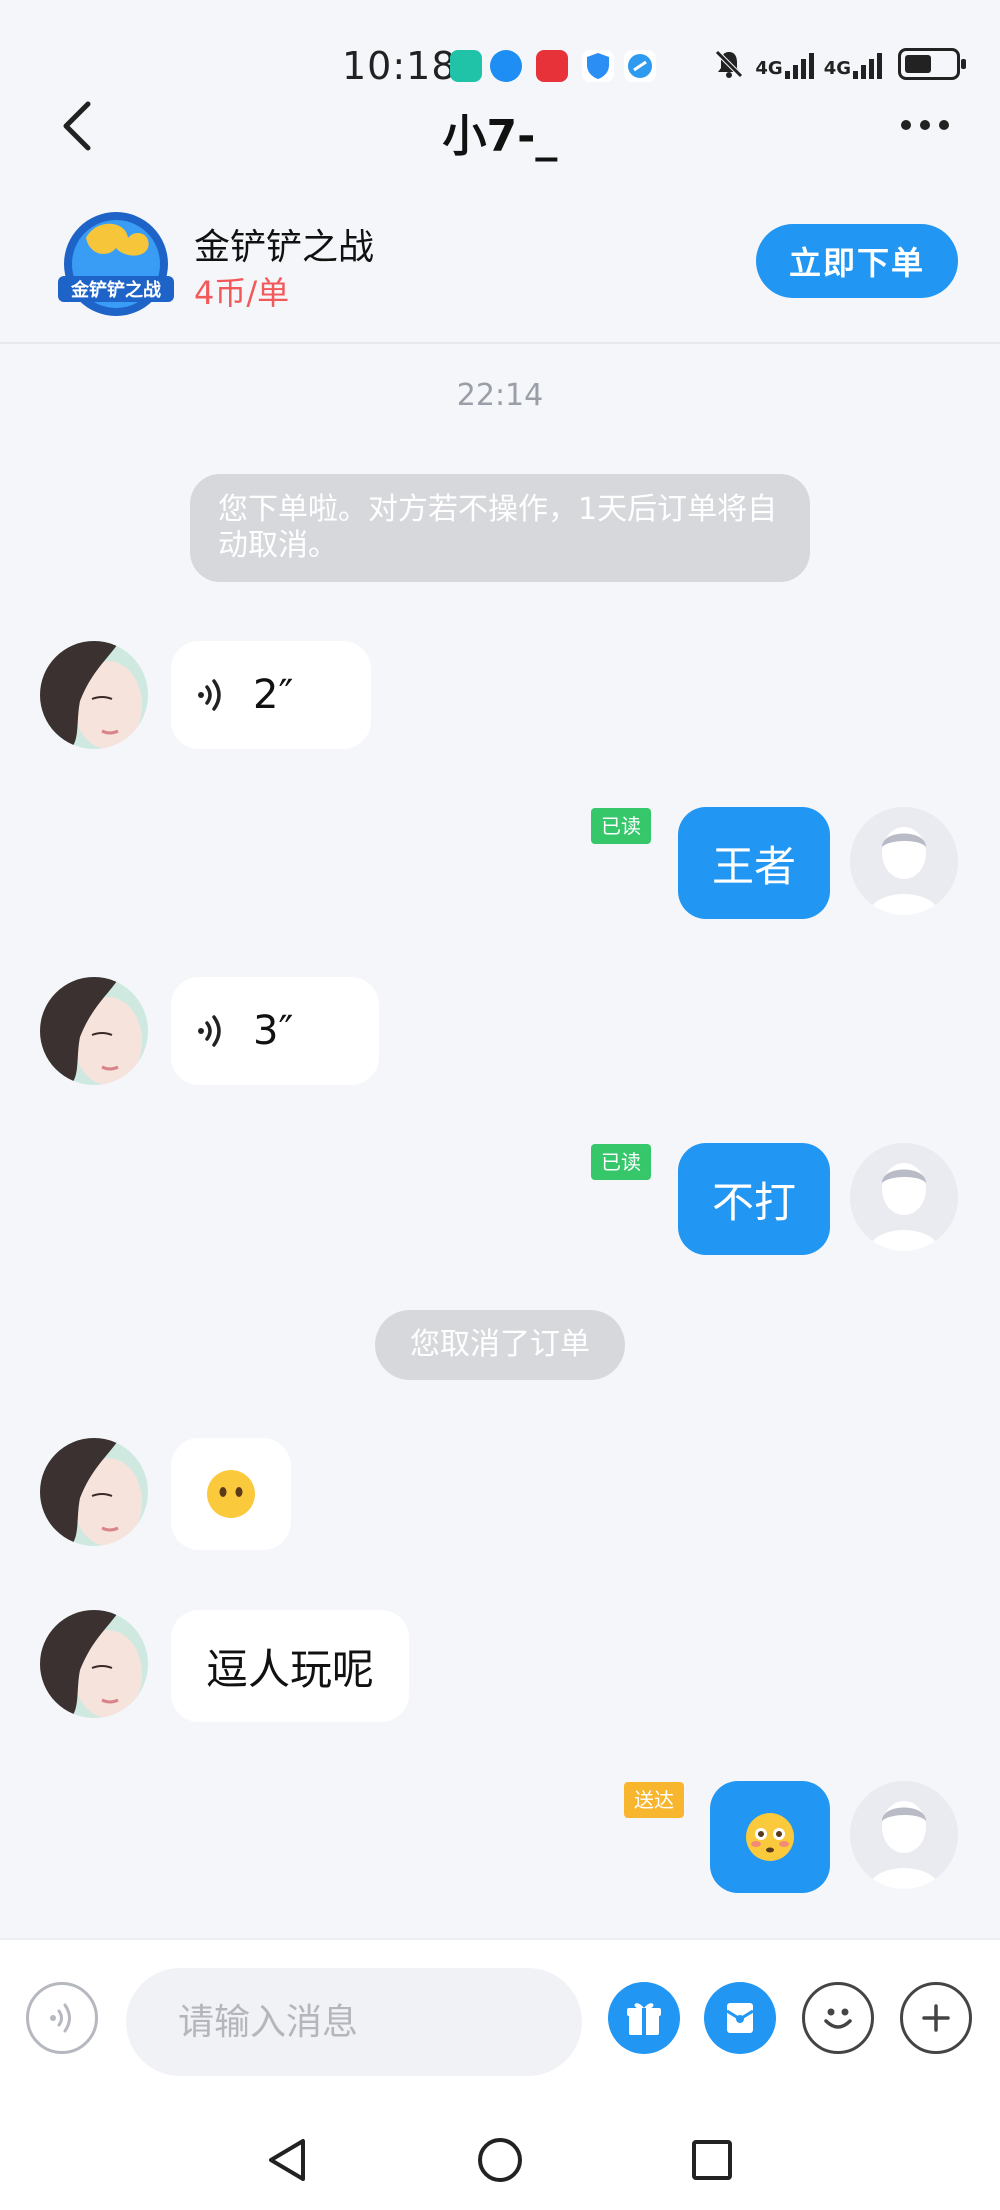 The height and width of the screenshot is (2210, 1000). I want to click on game-logo: 金铲铲之战, so click(116, 263).